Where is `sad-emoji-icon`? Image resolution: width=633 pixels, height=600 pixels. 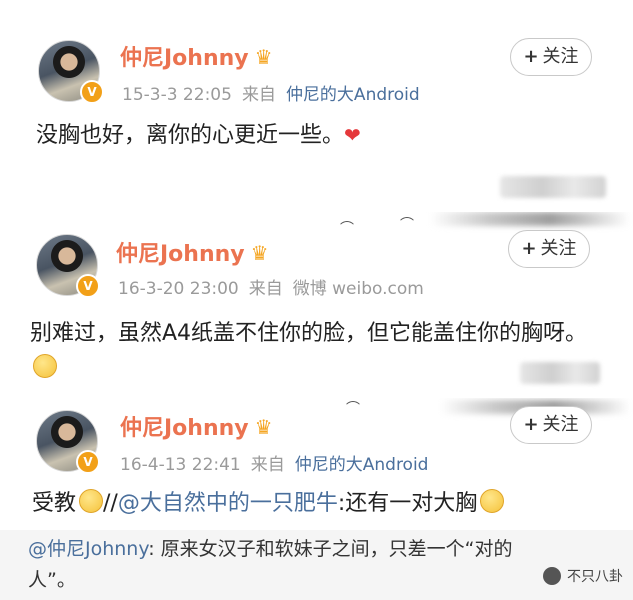
sad-emoji-icon is located at coordinates (91, 501).